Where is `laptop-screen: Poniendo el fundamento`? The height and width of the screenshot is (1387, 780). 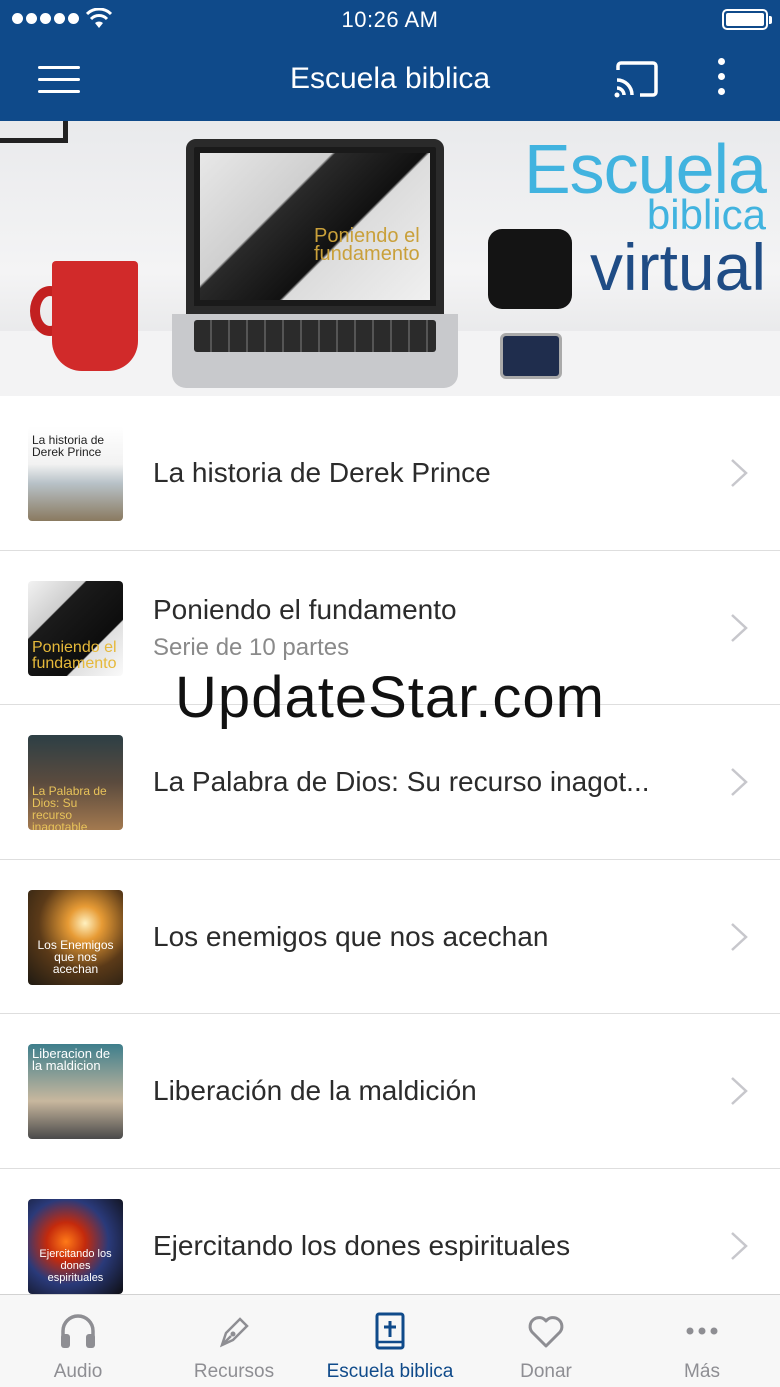 laptop-screen: Poniendo el fundamento is located at coordinates (315, 226).